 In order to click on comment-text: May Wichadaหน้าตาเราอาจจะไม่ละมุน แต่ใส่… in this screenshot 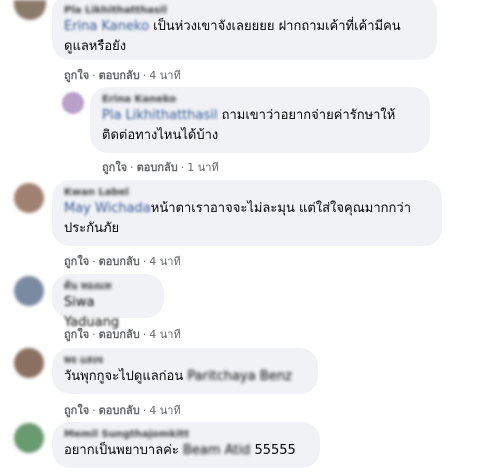, I will do `click(247, 219)`.